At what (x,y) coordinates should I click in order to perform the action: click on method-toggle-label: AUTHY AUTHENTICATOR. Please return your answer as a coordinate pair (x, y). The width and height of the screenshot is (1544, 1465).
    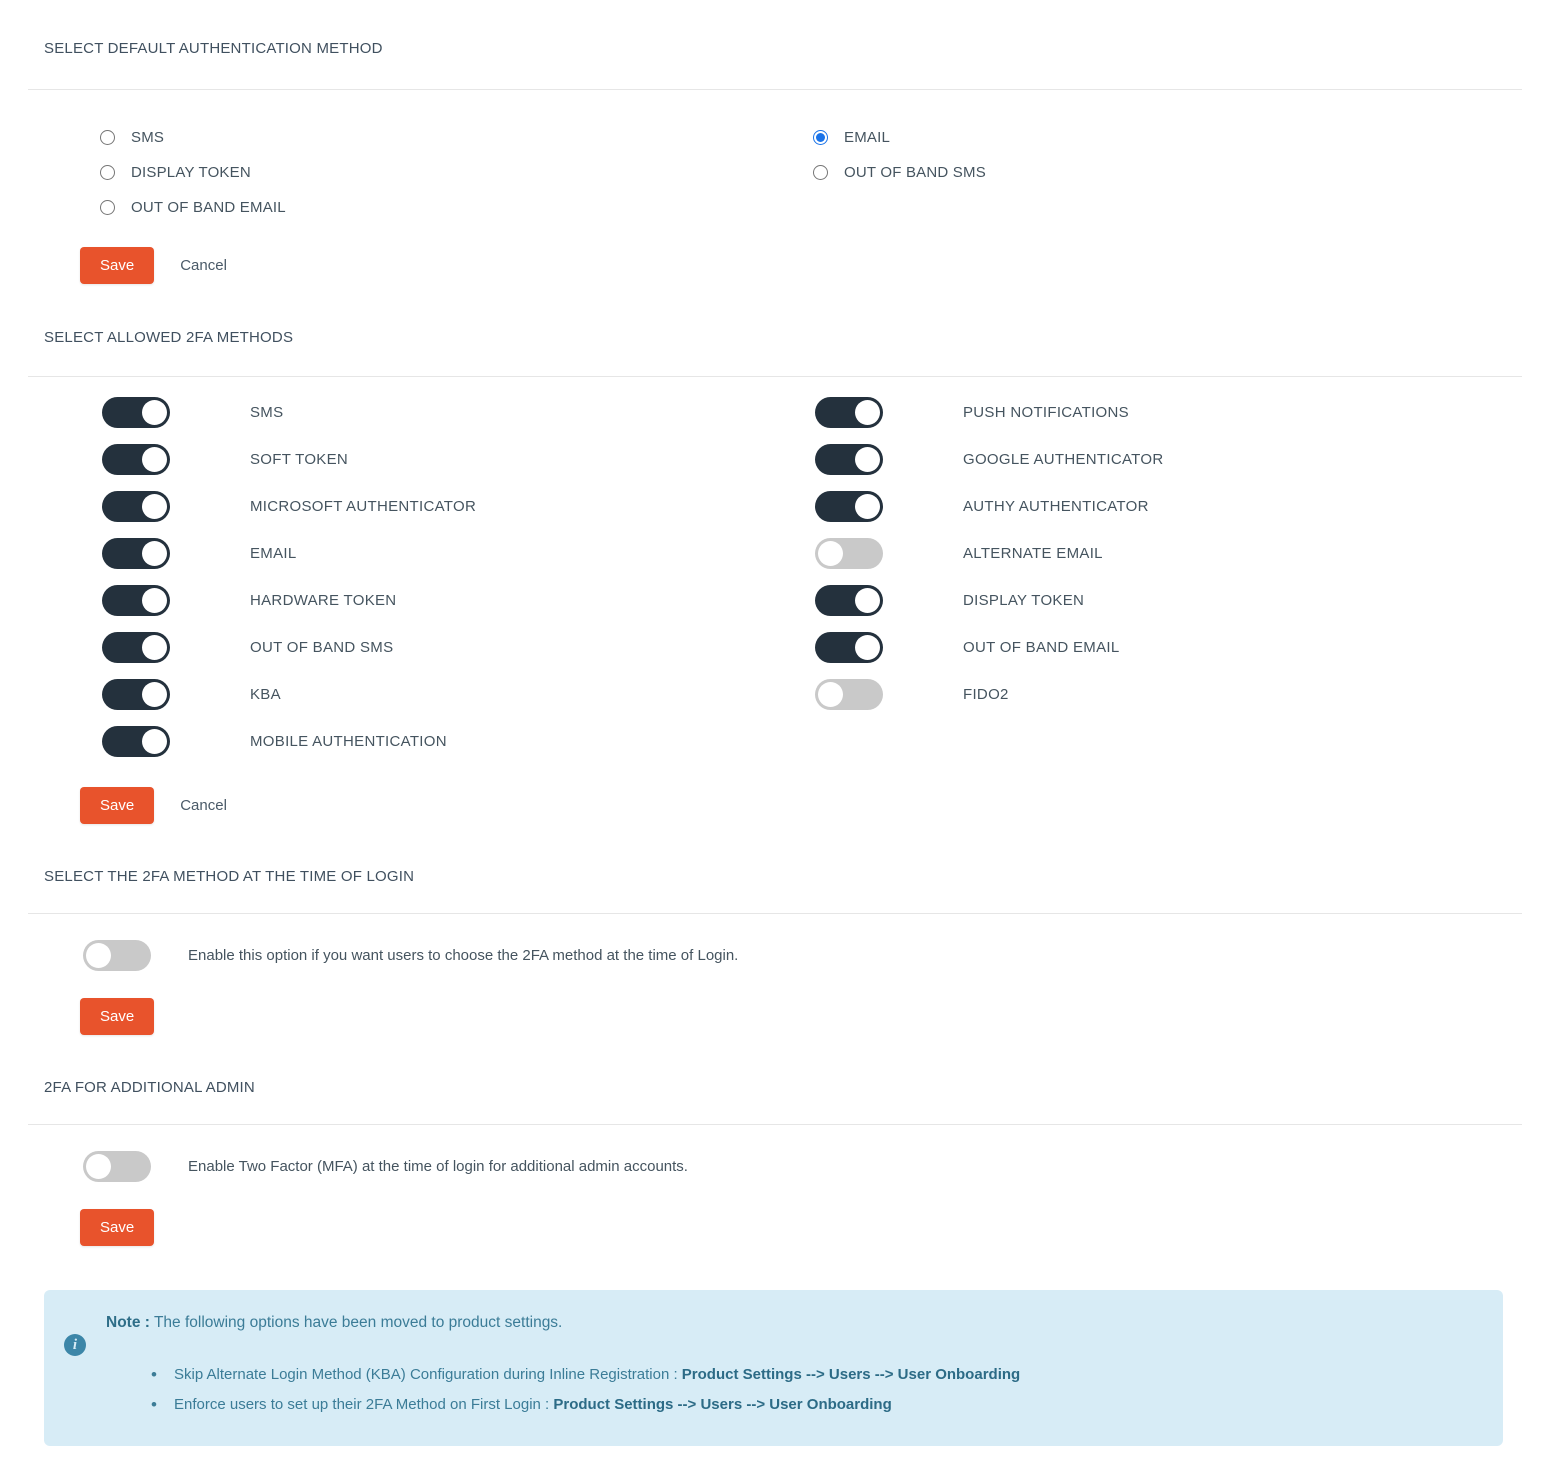
    Looking at the image, I should click on (1056, 506).